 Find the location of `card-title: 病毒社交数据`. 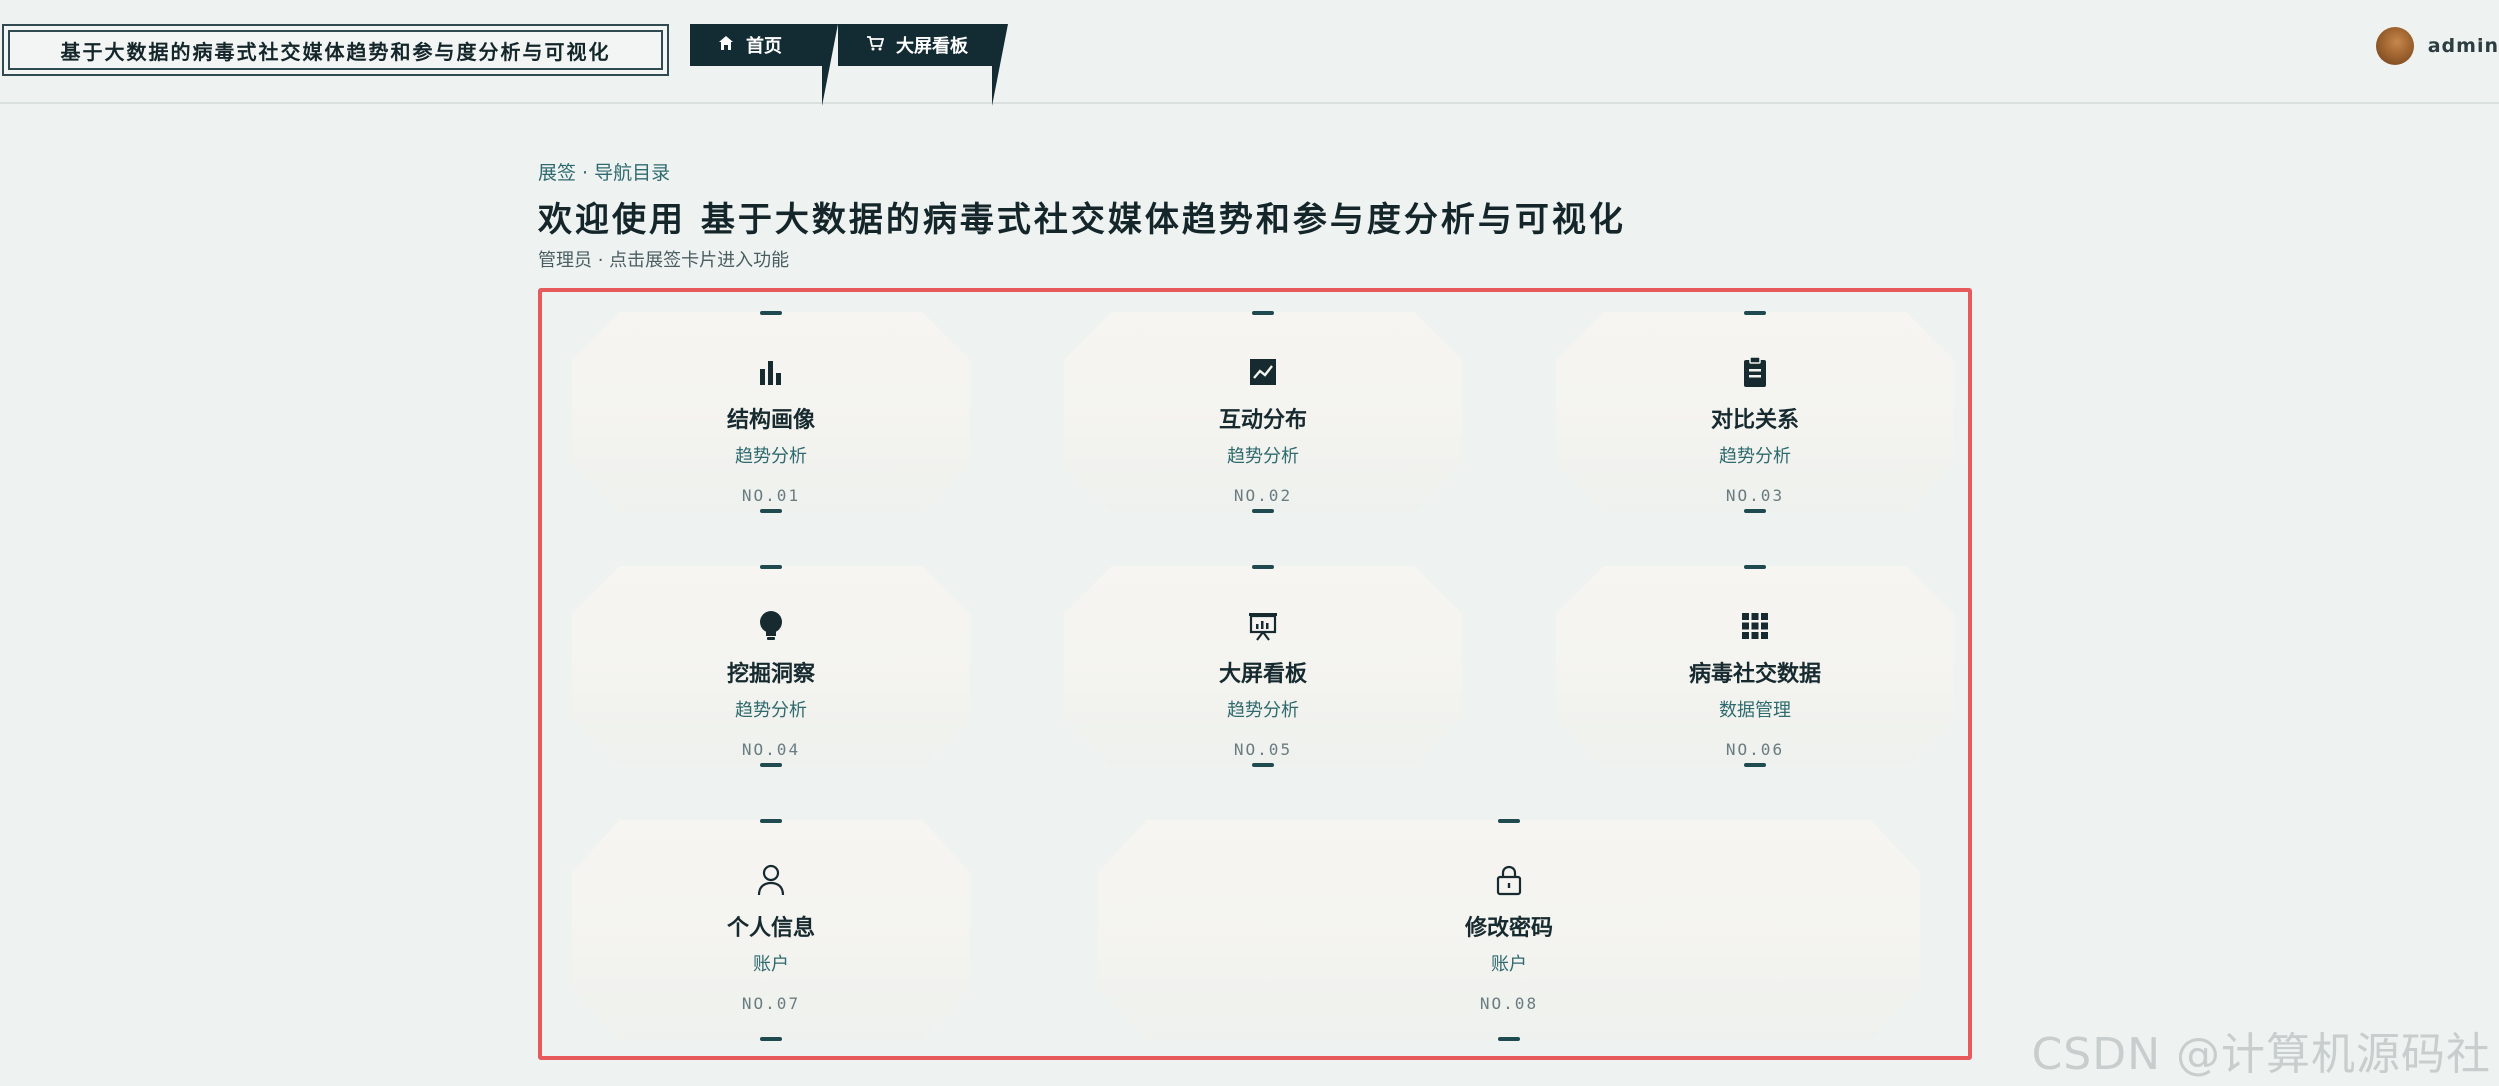

card-title: 病毒社交数据 is located at coordinates (1754, 674).